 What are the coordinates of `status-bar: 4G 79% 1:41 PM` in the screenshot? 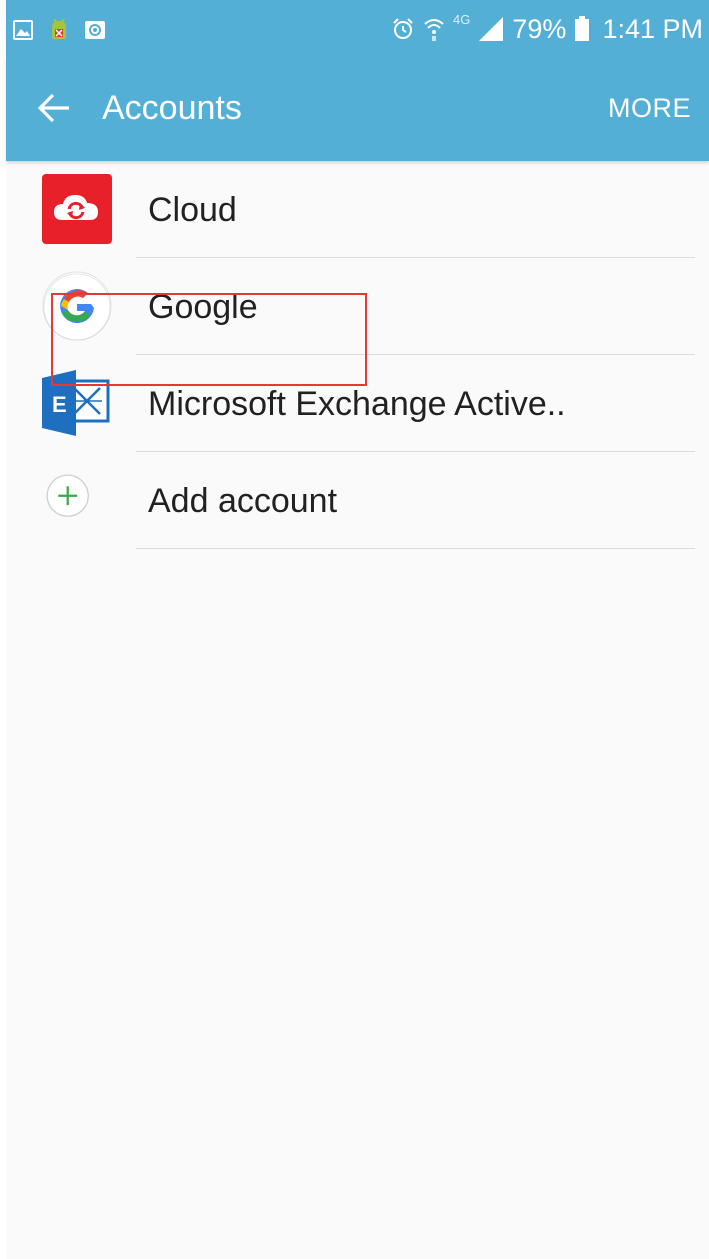 It's located at (357, 29).